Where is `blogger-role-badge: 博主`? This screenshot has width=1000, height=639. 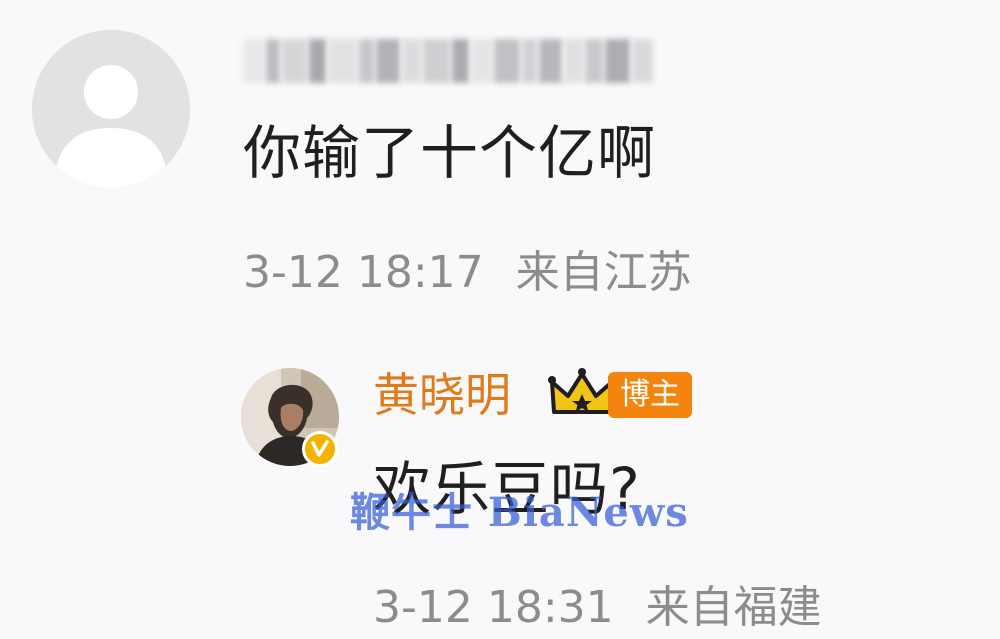
blogger-role-badge: 博主 is located at coordinates (650, 395).